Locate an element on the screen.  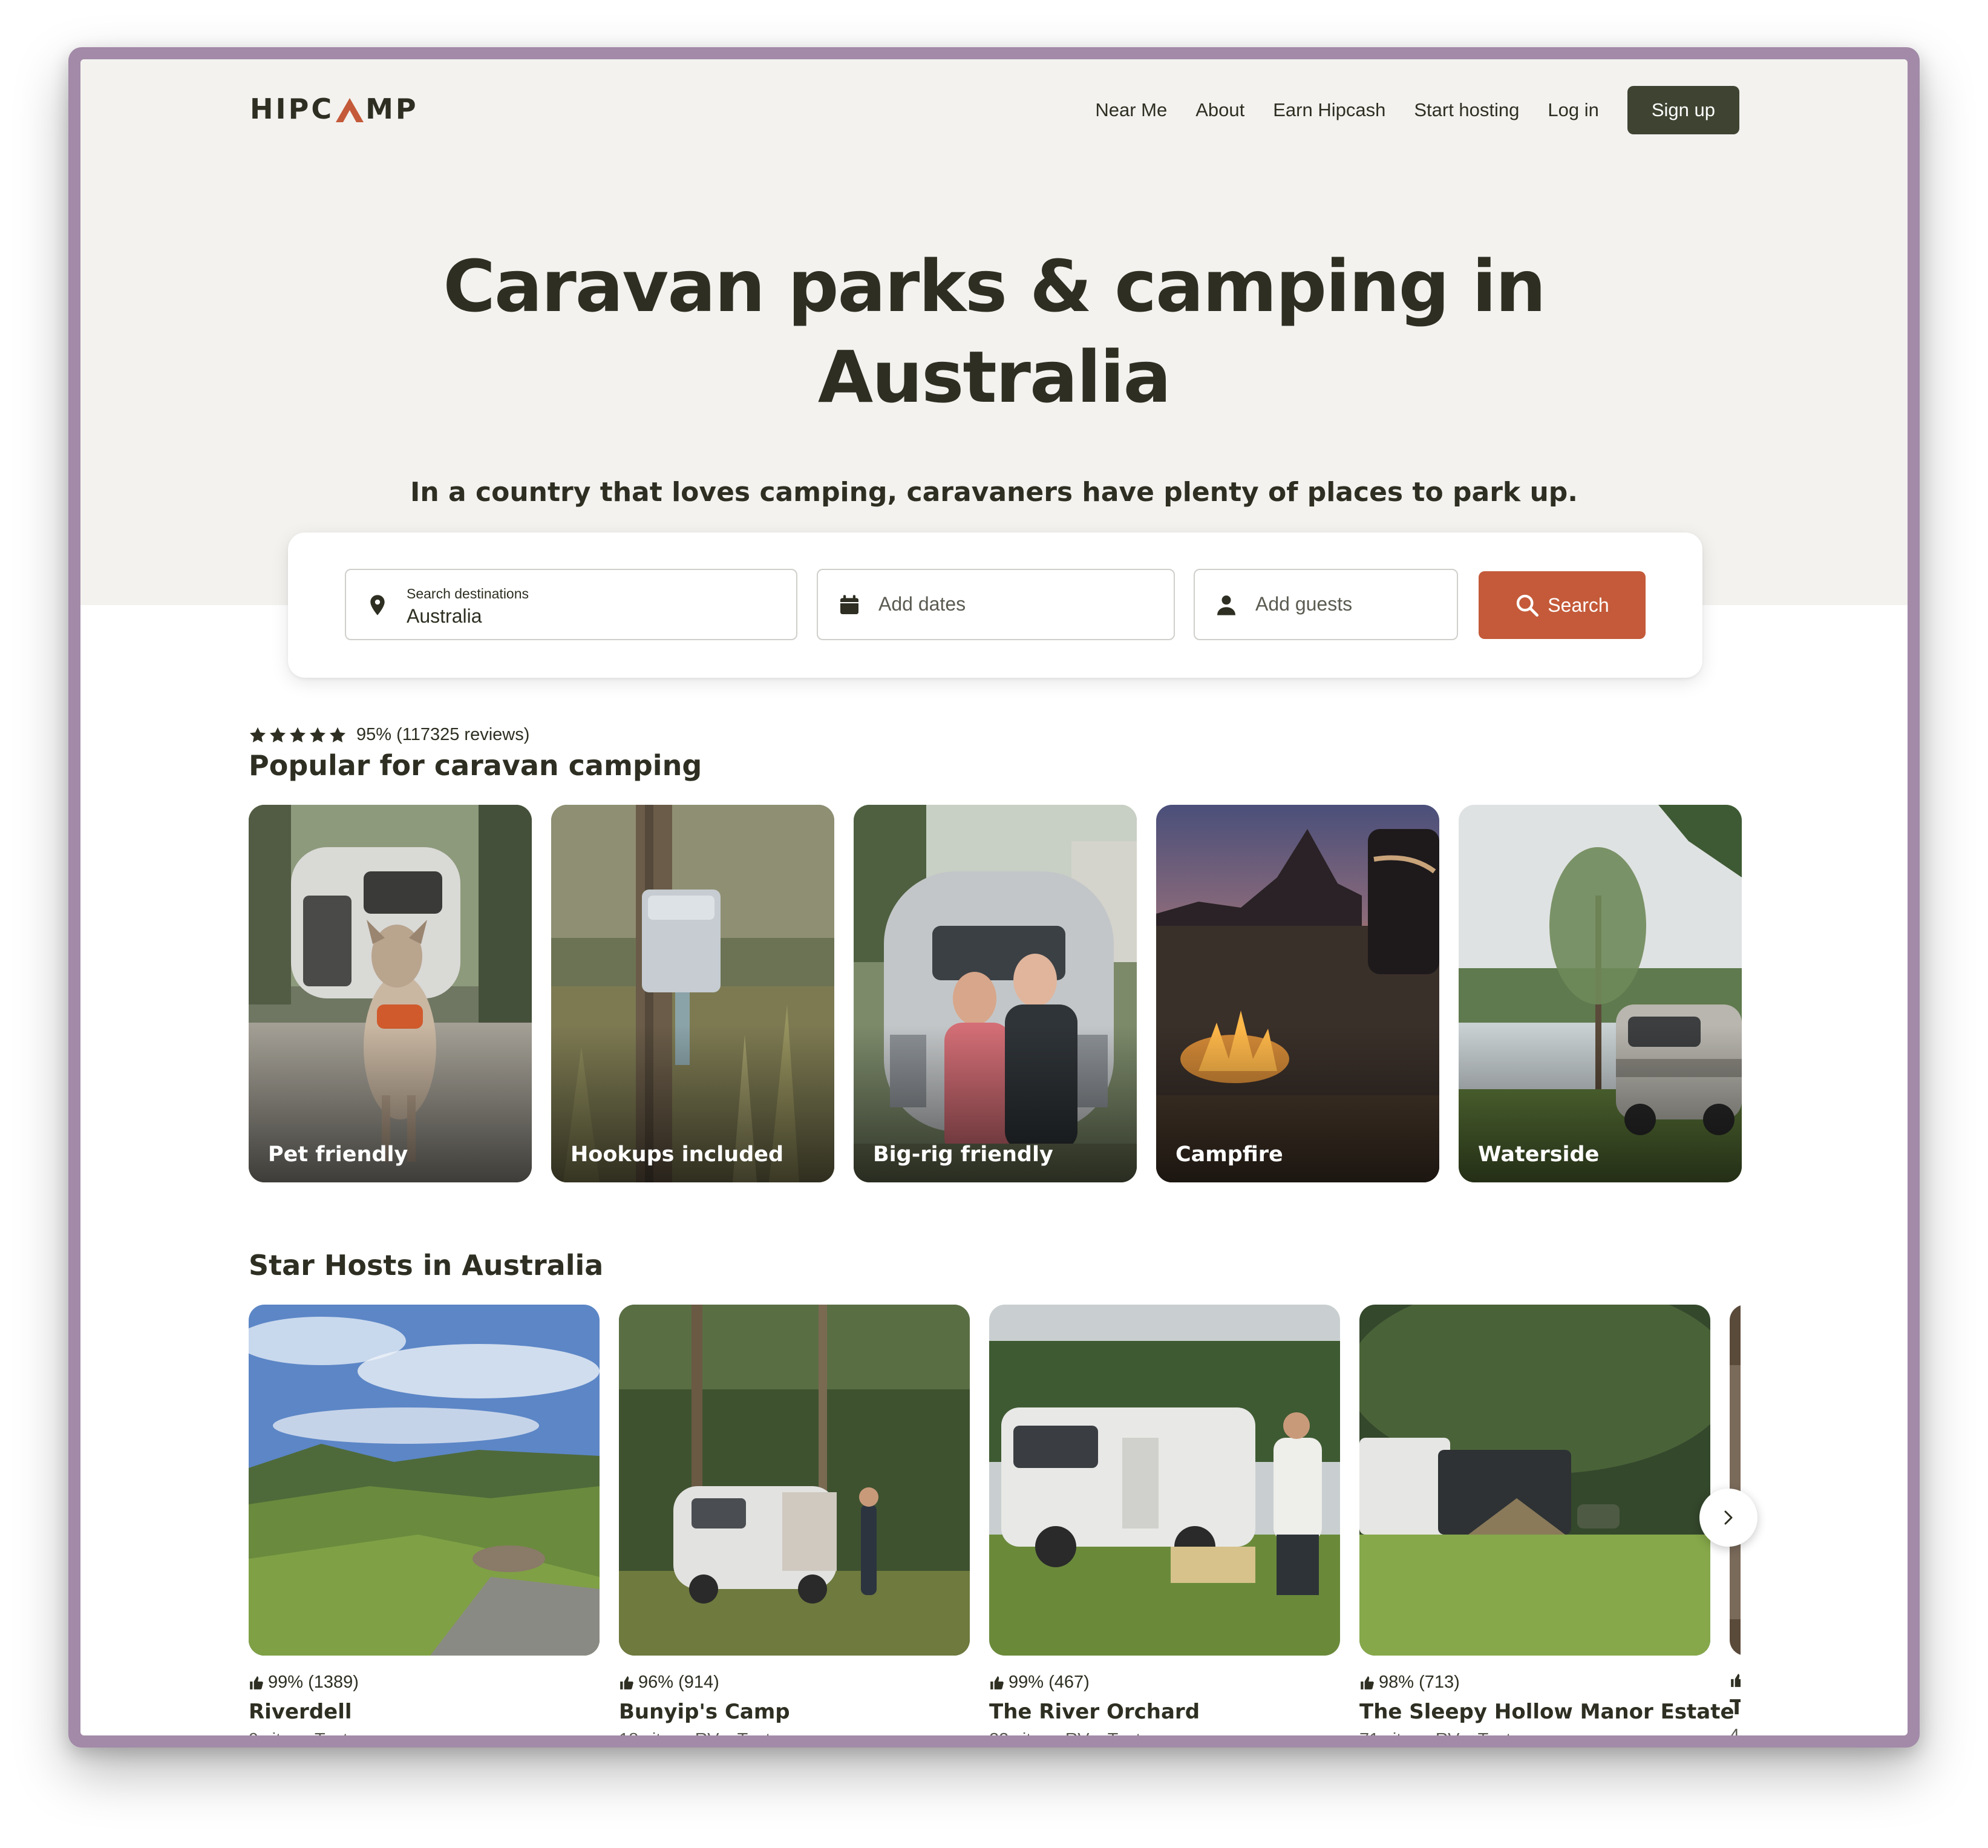
page-title: Caravan parks & camping in Australia is located at coordinates (994, 332).